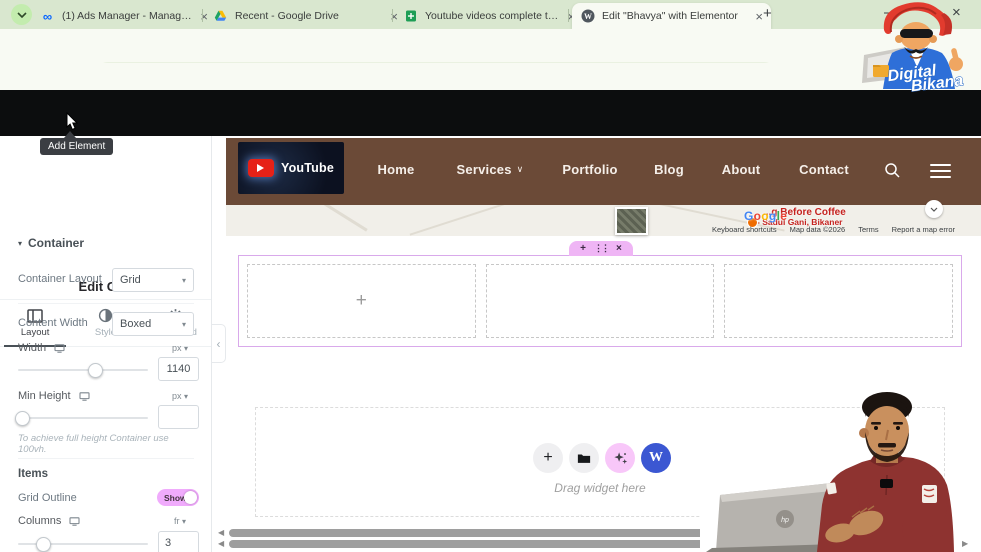  What do you see at coordinates (410, 16) in the screenshot?
I see `google-sheet-icon` at bounding box center [410, 16].